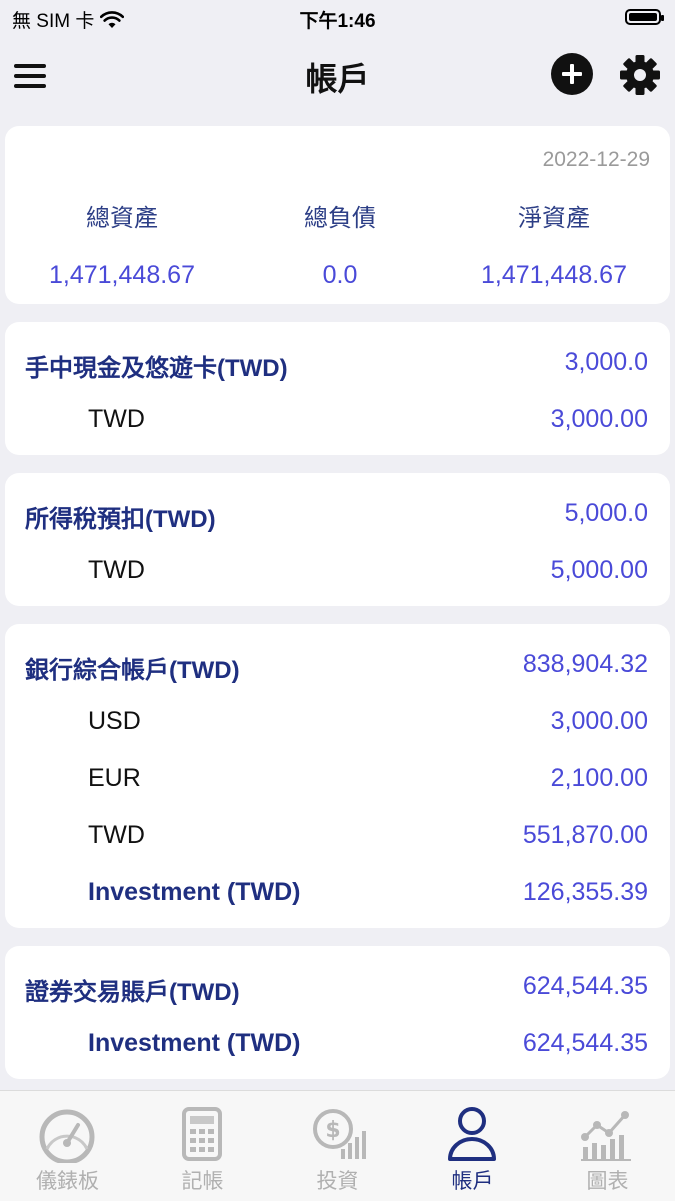 The height and width of the screenshot is (1201, 675). I want to click on total-assets: 總資產 1,471,448.67, so click(122, 244).